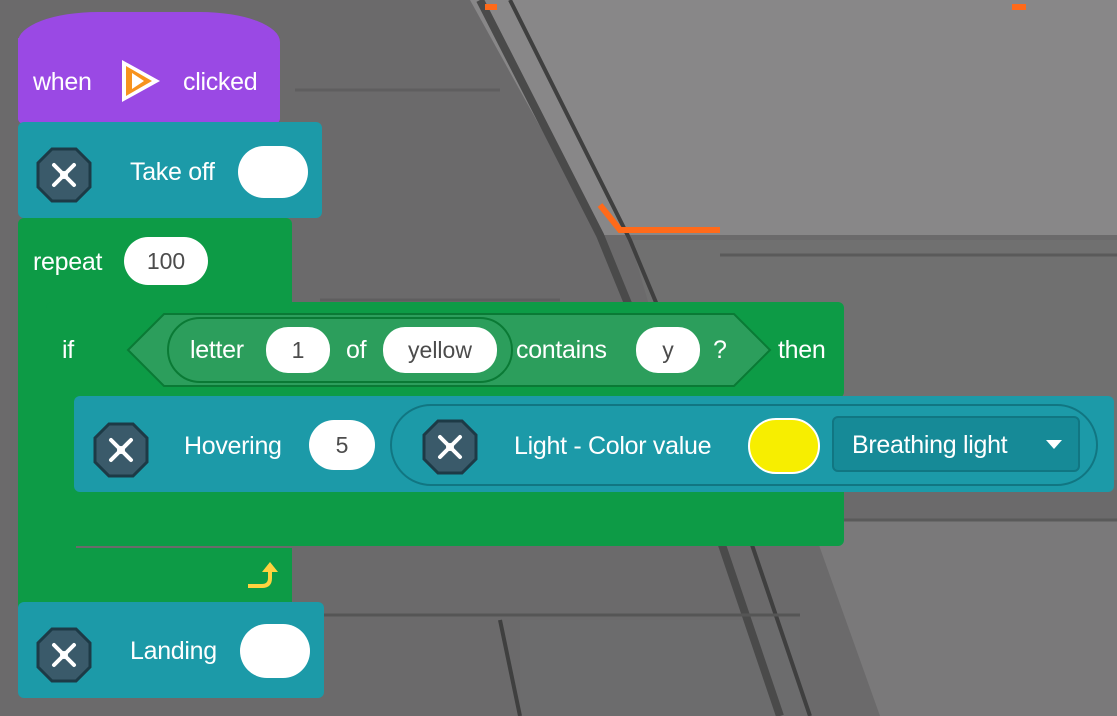 The image size is (1117, 716). What do you see at coordinates (561, 350) in the screenshot?
I see `contains-label: contains` at bounding box center [561, 350].